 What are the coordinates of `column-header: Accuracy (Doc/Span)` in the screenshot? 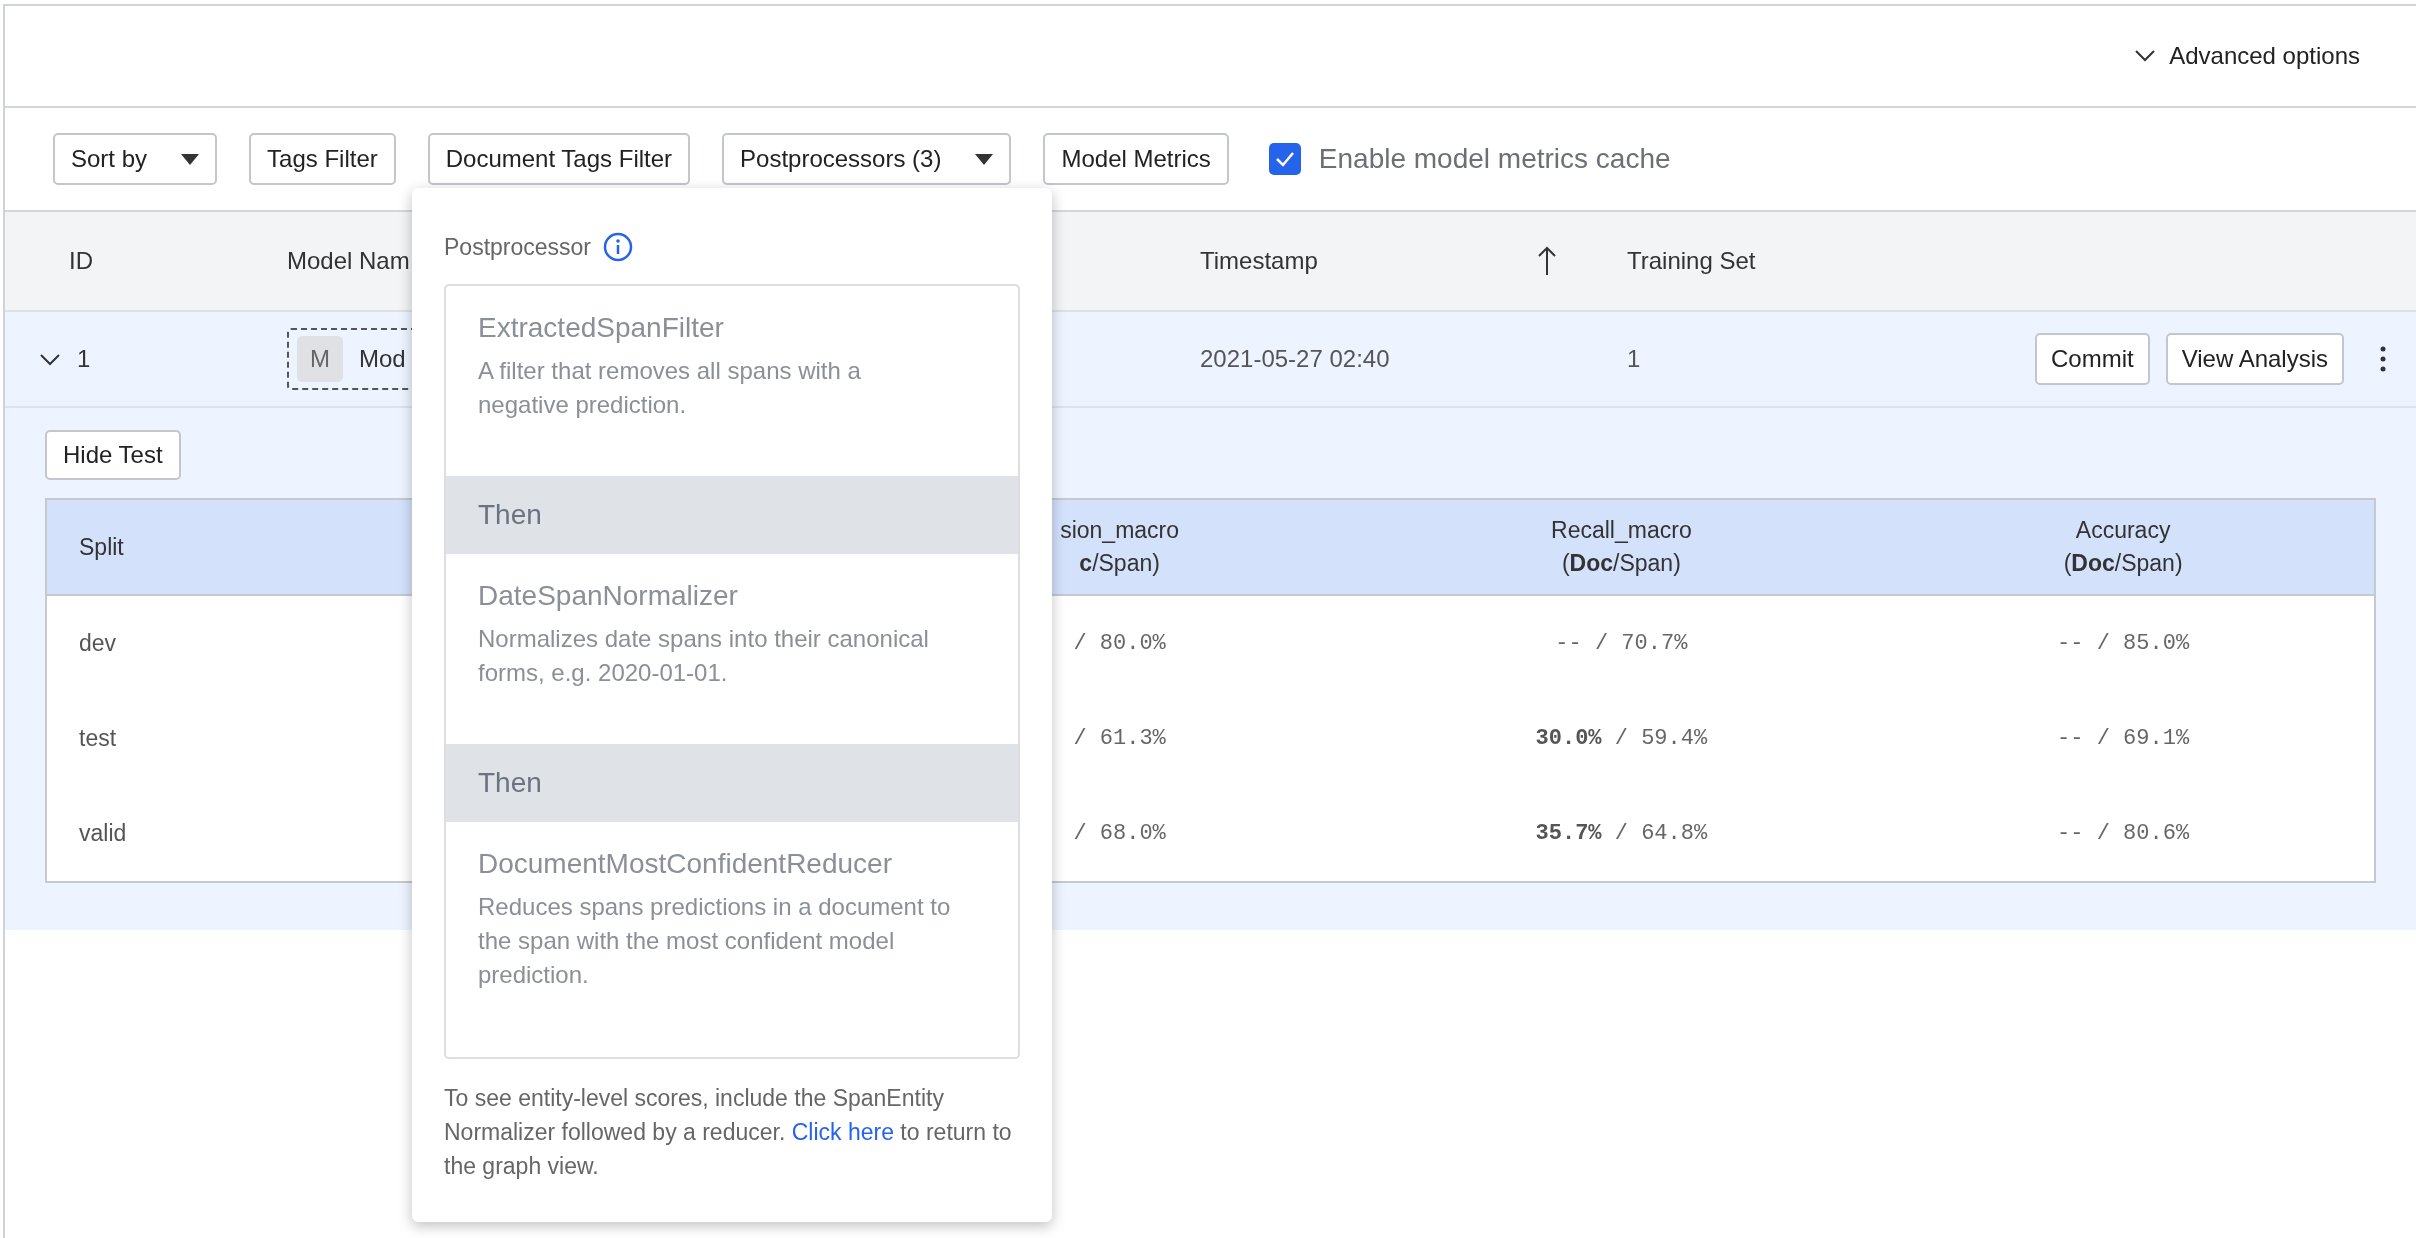 It's located at (2123, 546).